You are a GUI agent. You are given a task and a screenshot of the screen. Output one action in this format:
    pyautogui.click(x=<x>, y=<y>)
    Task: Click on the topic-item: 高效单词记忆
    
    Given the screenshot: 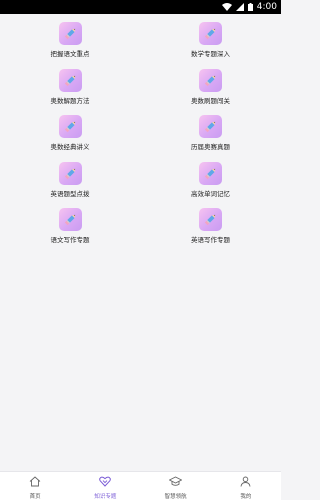 What is the action you would take?
    pyautogui.click(x=210, y=181)
    